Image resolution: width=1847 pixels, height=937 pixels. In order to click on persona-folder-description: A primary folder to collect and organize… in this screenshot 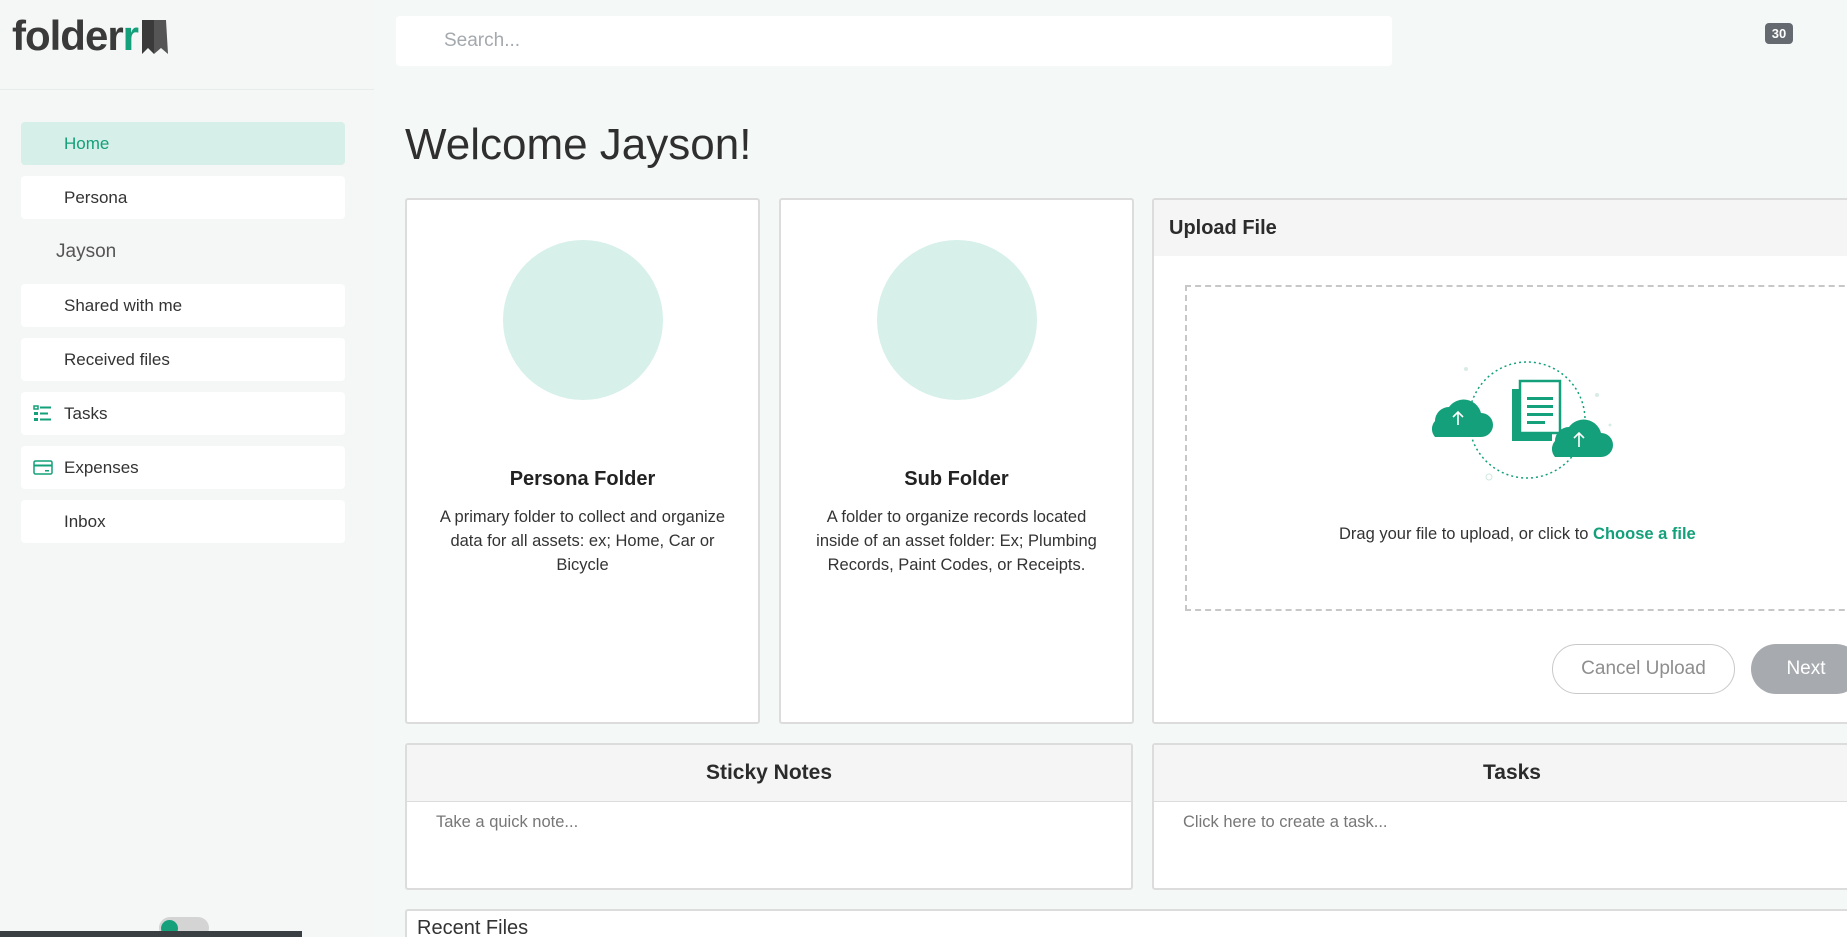, I will do `click(582, 541)`.